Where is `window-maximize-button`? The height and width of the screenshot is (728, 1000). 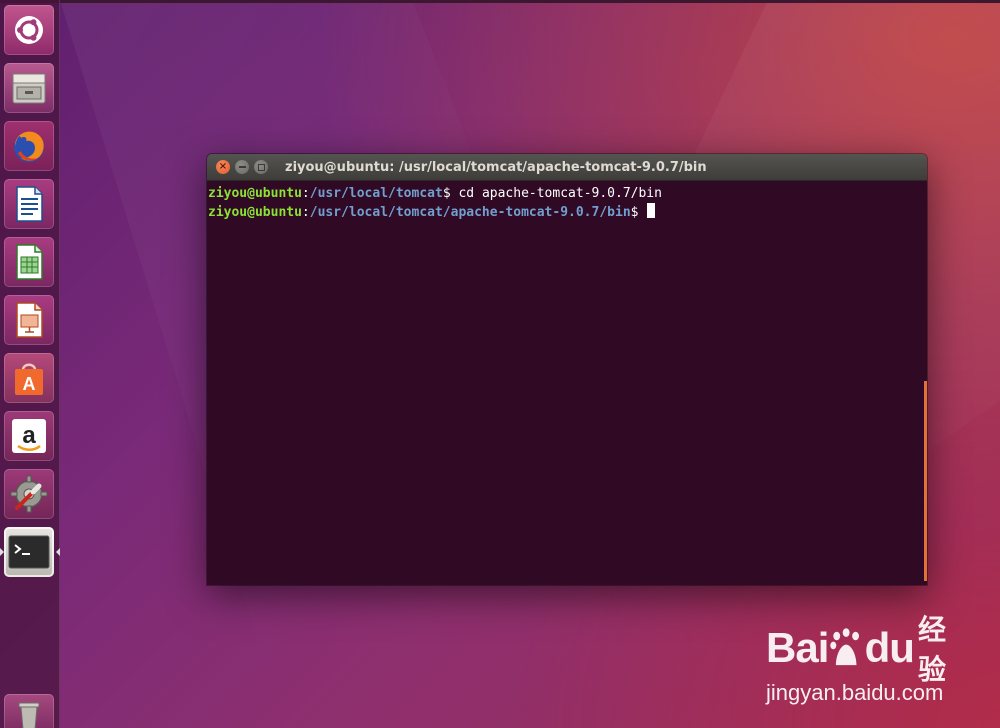
window-maximize-button is located at coordinates (261, 167).